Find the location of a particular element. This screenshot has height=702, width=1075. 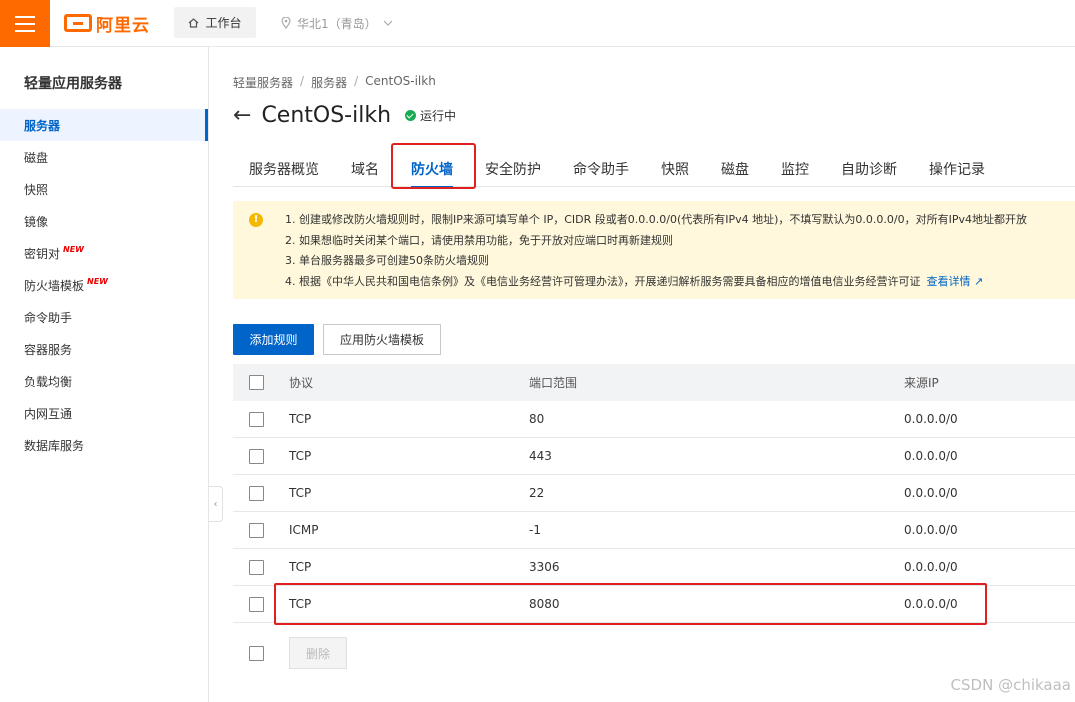

table-row: ICMP -1 0.0.0.0/0 is located at coordinates (654, 530).